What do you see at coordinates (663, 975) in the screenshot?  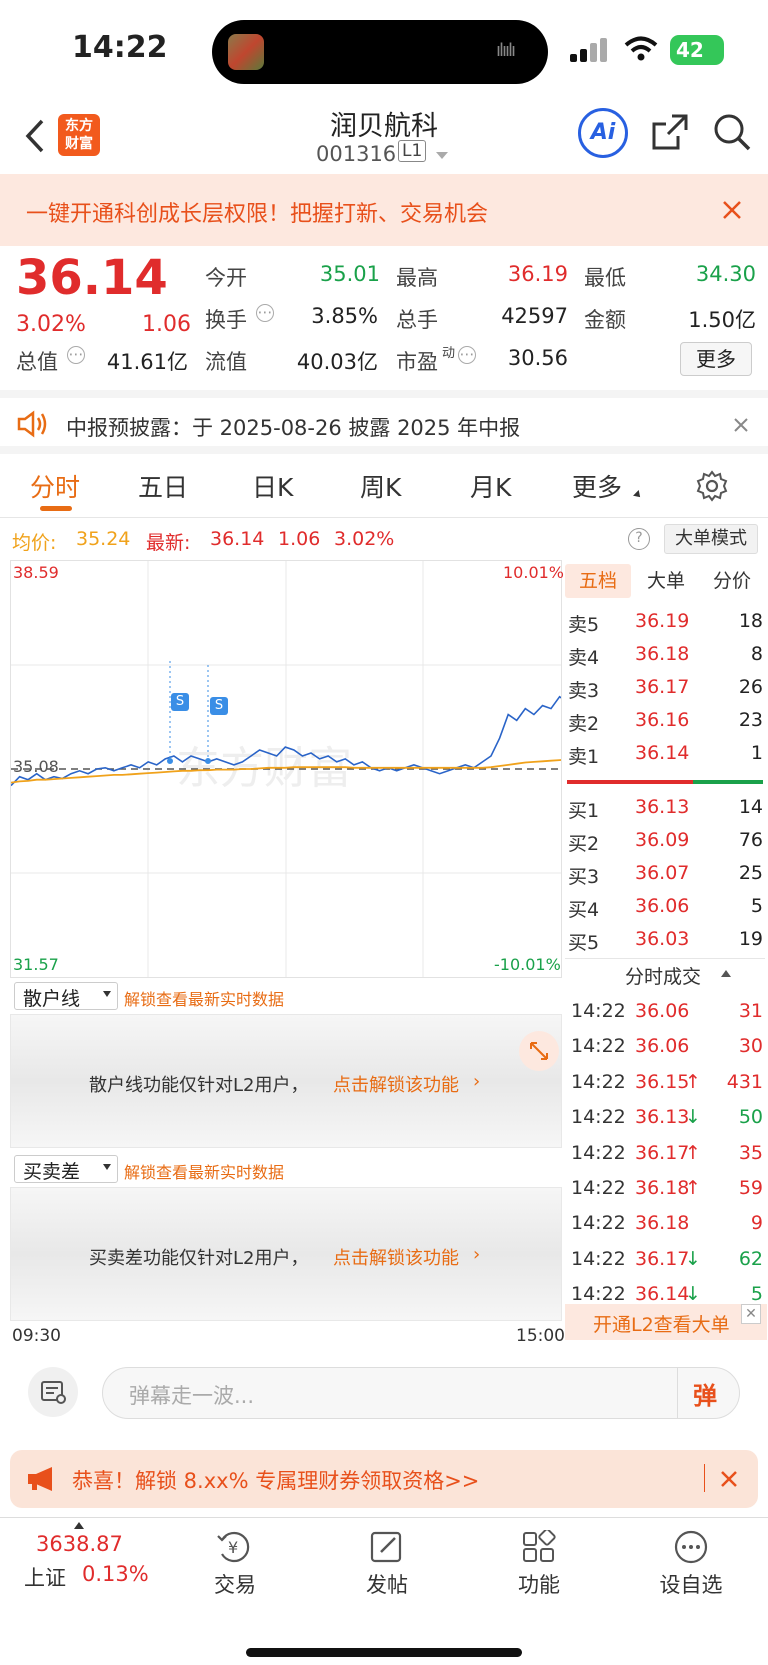 I see `ticks-title: 分时成交` at bounding box center [663, 975].